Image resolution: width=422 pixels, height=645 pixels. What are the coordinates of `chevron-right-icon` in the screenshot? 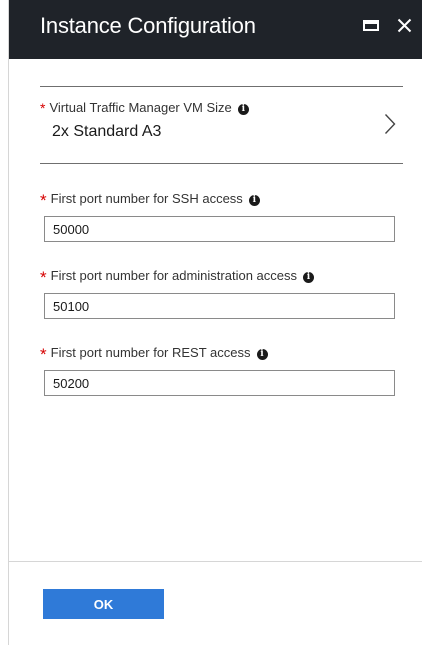 It's located at (390, 124).